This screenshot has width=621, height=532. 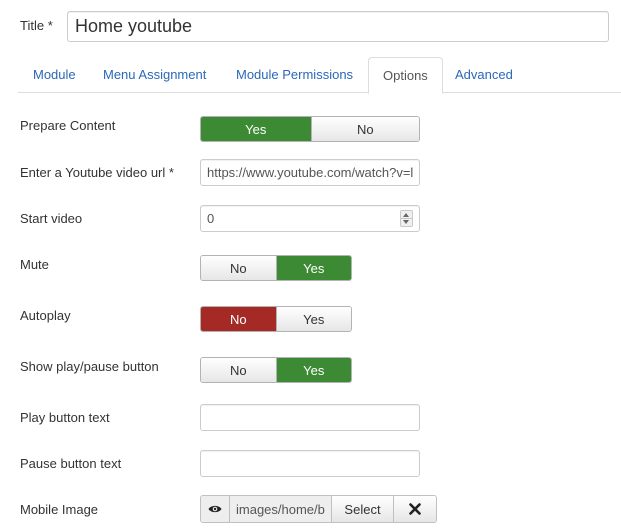 What do you see at coordinates (71, 463) in the screenshot?
I see `pause-button-text-label: Pause button text` at bounding box center [71, 463].